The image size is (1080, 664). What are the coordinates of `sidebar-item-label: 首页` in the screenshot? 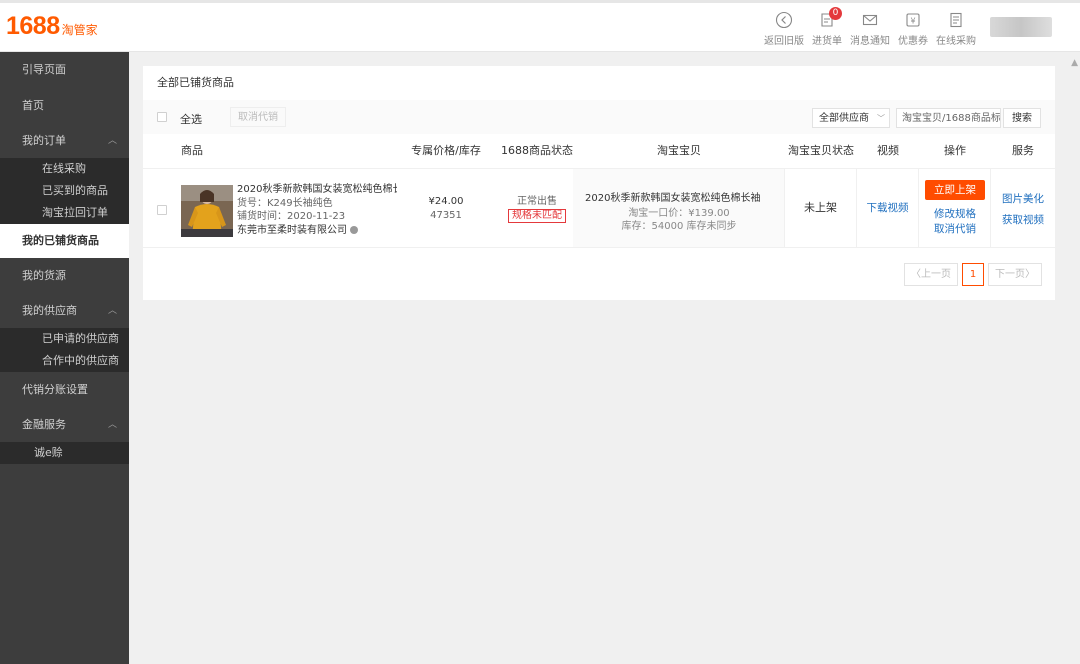 It's located at (33, 105).